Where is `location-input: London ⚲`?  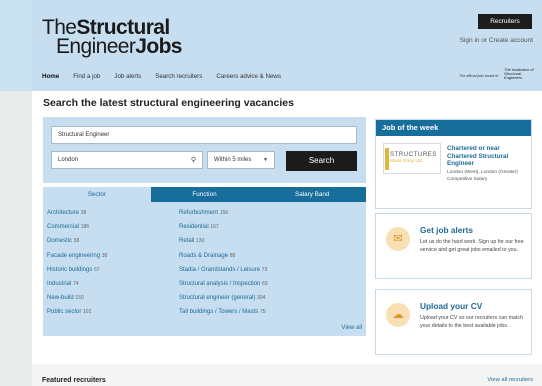 location-input: London ⚲ is located at coordinates (127, 160).